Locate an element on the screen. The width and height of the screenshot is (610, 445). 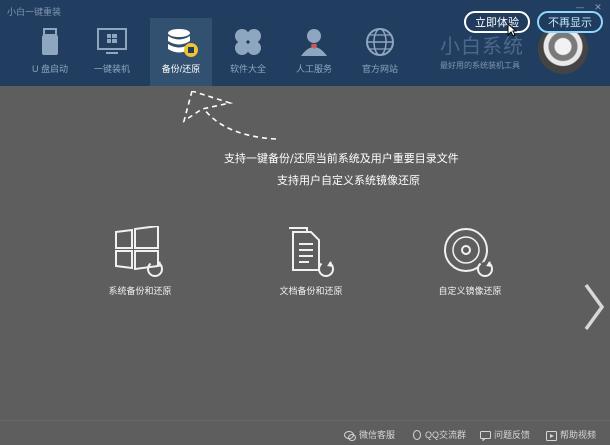
brand-tagline: 最好用的系统装机工具 is located at coordinates (480, 65).